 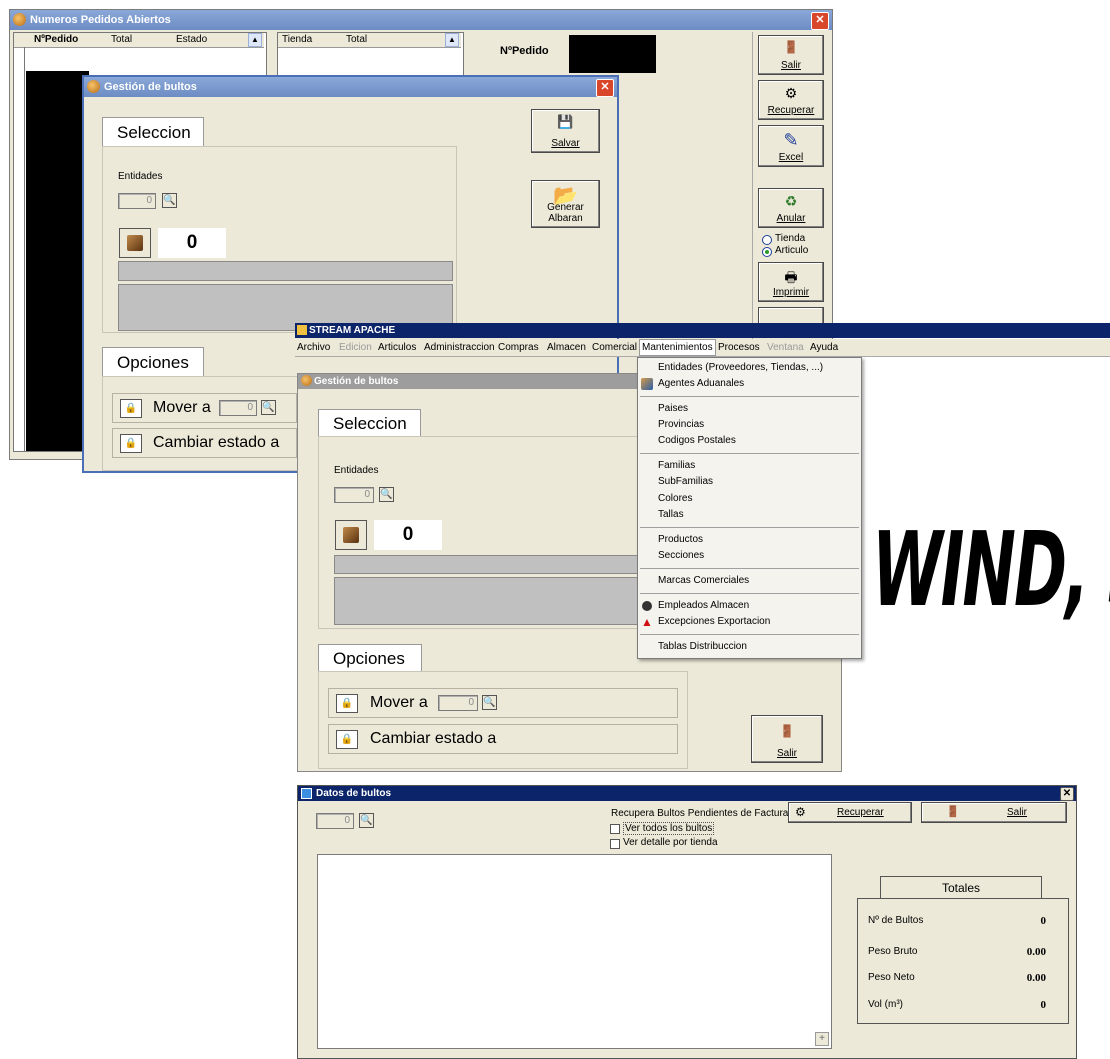 I want to click on datos-title: Datos de bultos, so click(x=354, y=793).